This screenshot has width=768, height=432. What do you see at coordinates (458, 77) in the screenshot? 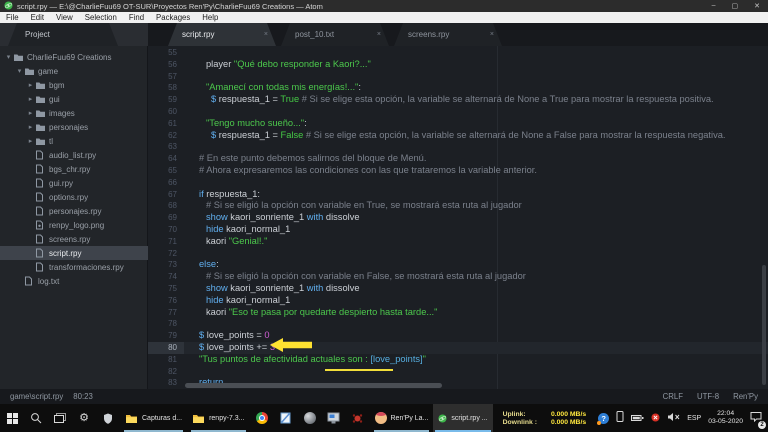
I see `code-line-57: 57` at bounding box center [458, 77].